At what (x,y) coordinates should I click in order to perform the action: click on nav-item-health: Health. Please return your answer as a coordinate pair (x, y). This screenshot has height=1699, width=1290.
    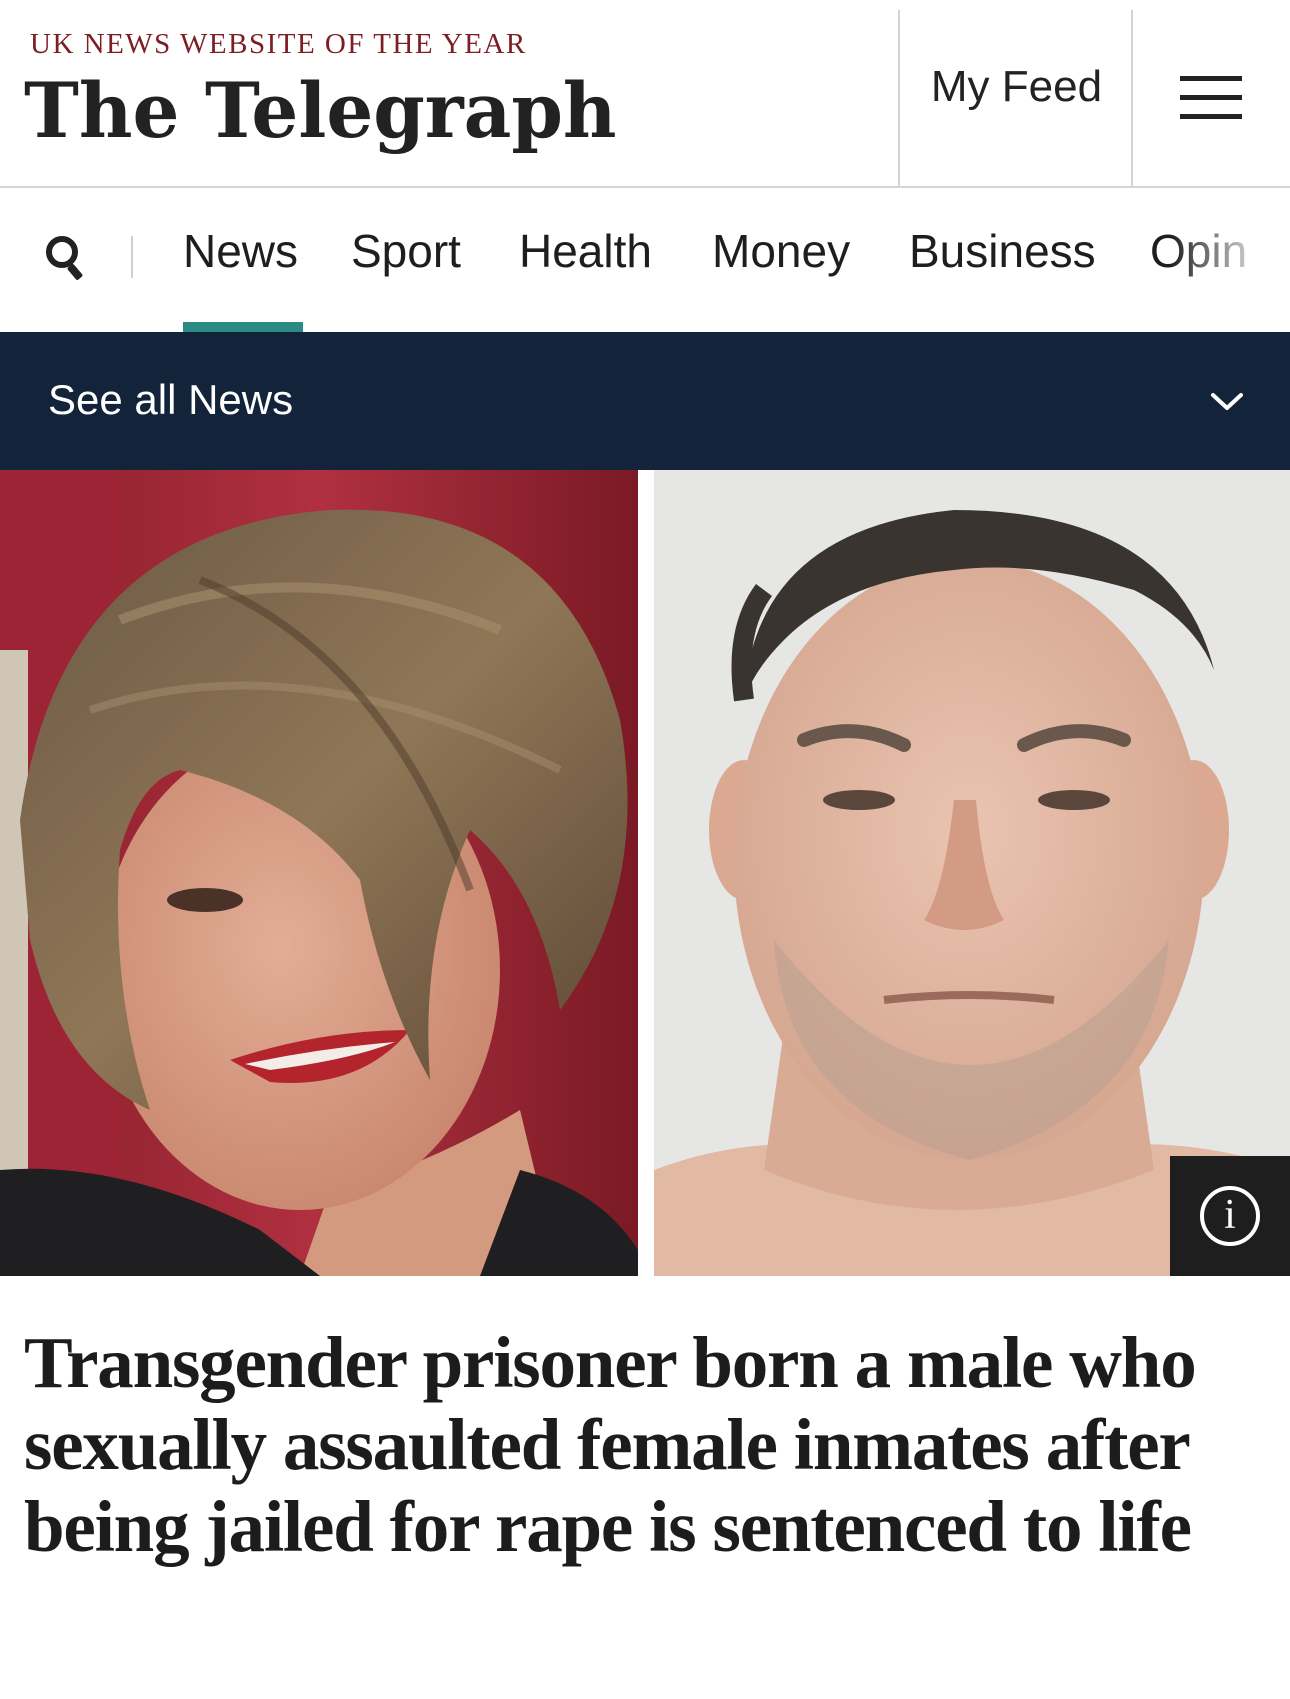
    Looking at the image, I should click on (585, 251).